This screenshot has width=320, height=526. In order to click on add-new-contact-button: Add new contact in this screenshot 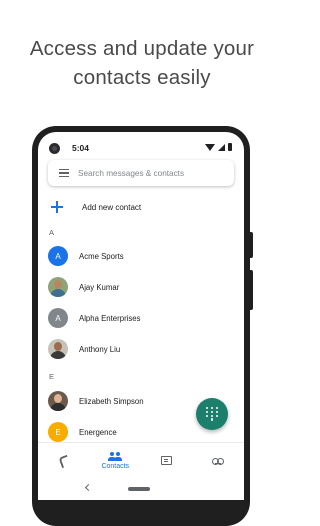, I will do `click(94, 207)`.